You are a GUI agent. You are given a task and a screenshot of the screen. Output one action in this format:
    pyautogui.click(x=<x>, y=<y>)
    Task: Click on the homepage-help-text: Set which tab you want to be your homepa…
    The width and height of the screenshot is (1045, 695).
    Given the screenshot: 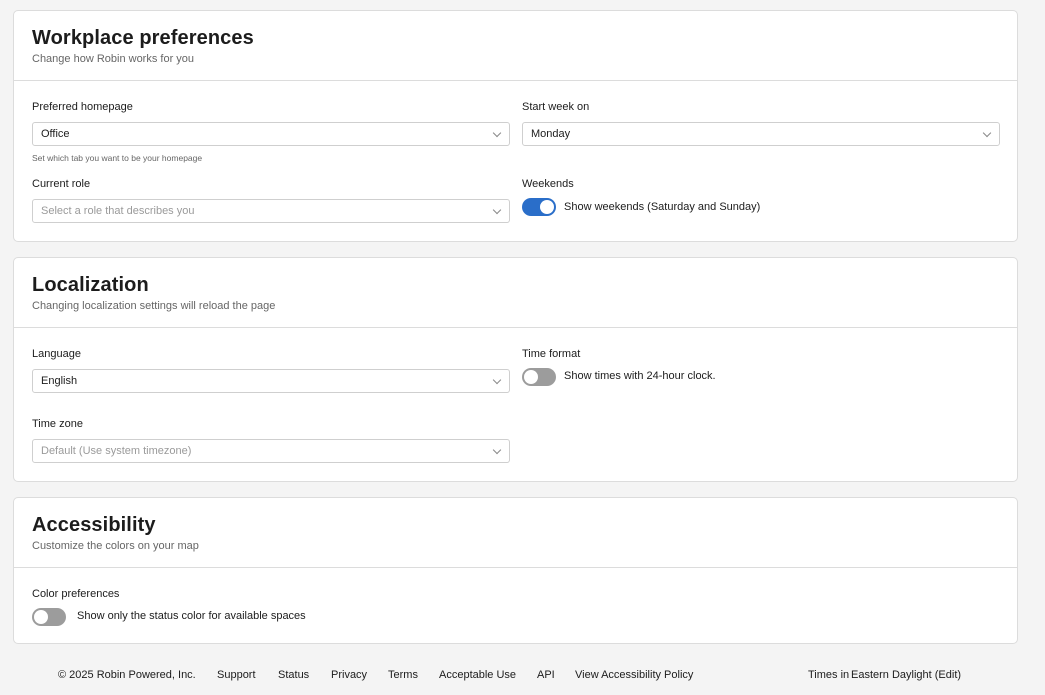 What is the action you would take?
    pyautogui.click(x=117, y=158)
    